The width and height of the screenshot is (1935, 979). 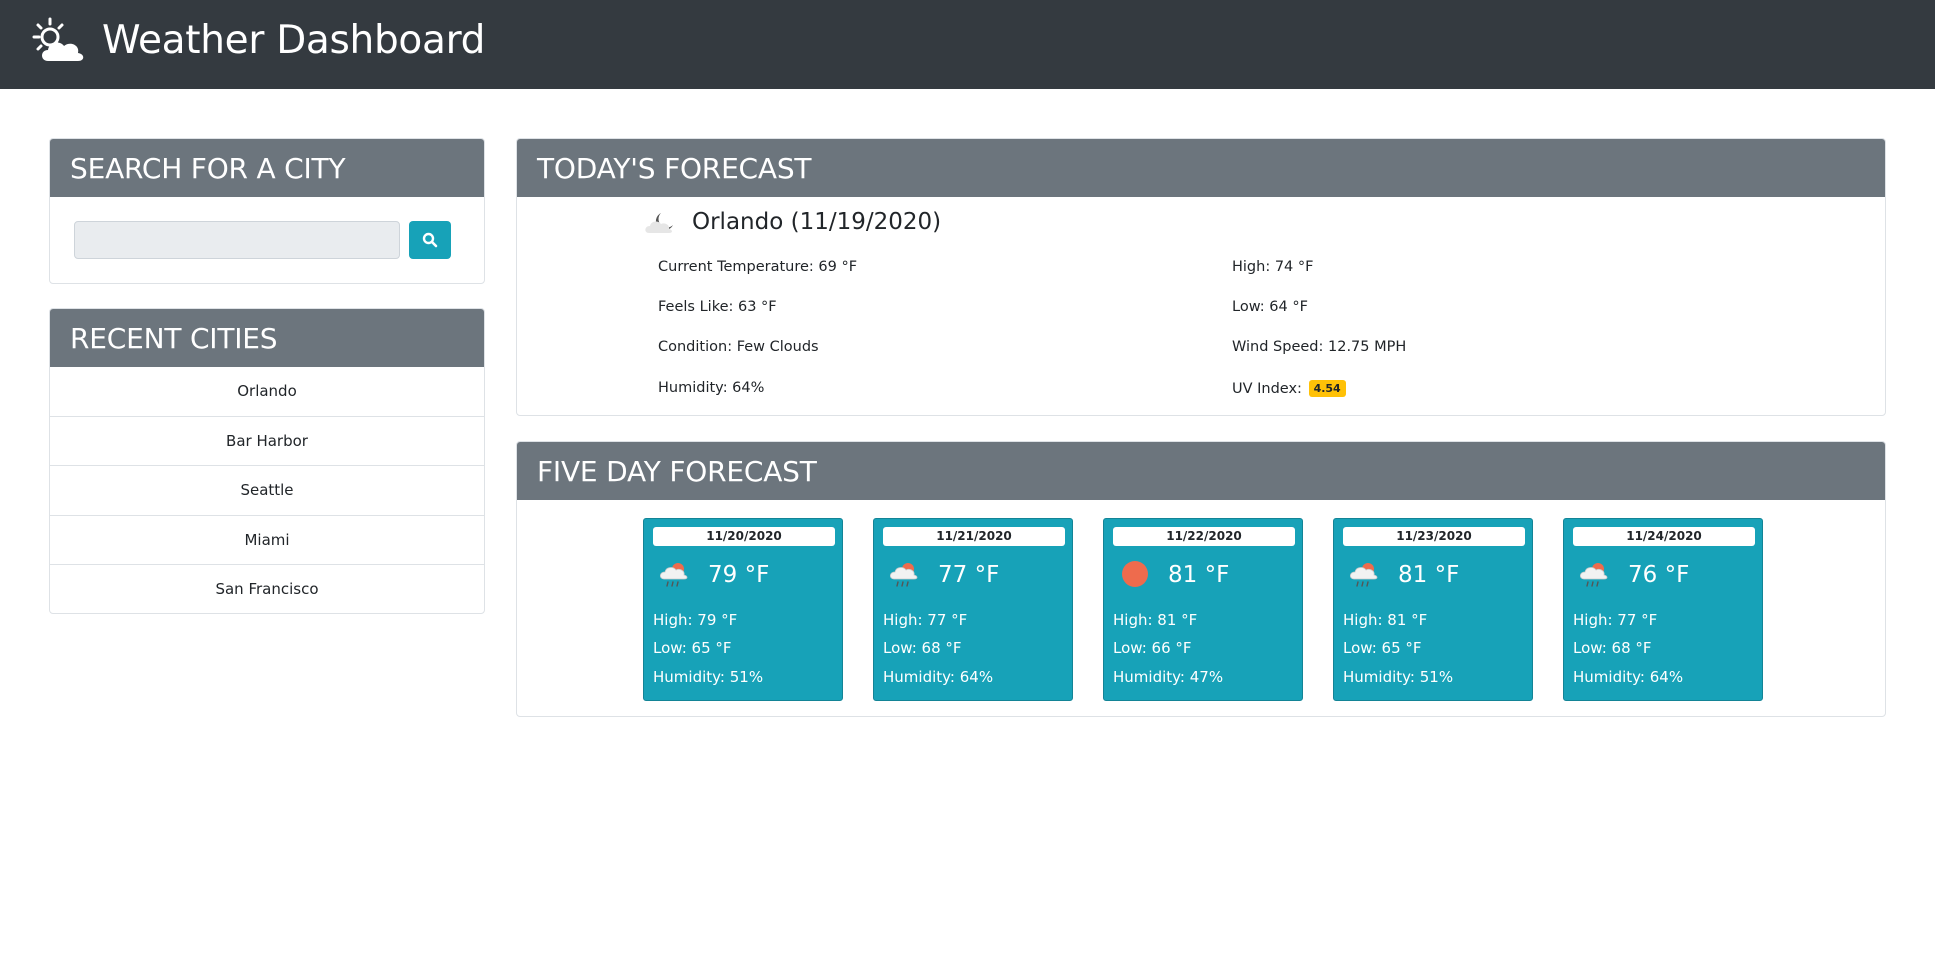 What do you see at coordinates (1135, 574) in the screenshot?
I see `sun-icon` at bounding box center [1135, 574].